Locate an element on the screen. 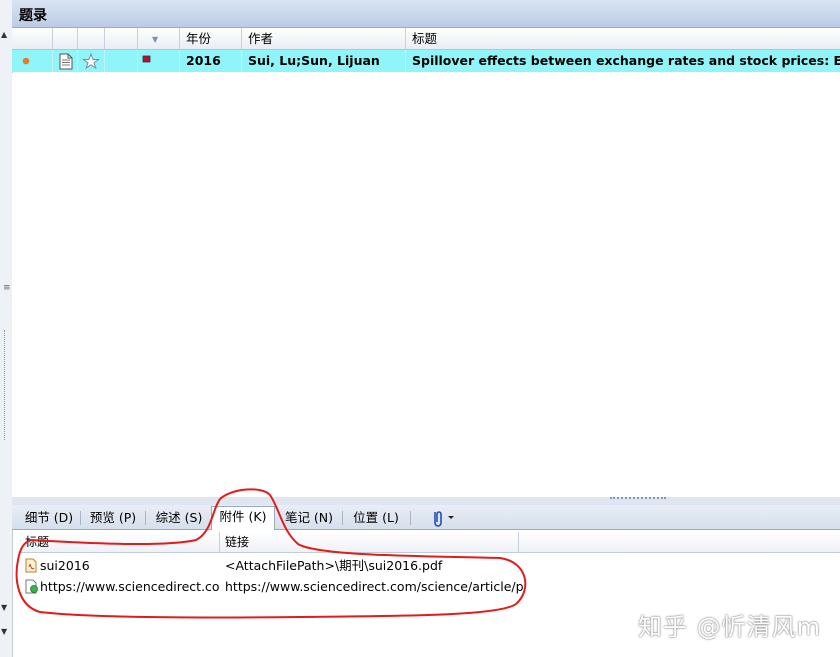 The width and height of the screenshot is (840, 657). watermark: 知乎 @忻清风m is located at coordinates (730, 627).